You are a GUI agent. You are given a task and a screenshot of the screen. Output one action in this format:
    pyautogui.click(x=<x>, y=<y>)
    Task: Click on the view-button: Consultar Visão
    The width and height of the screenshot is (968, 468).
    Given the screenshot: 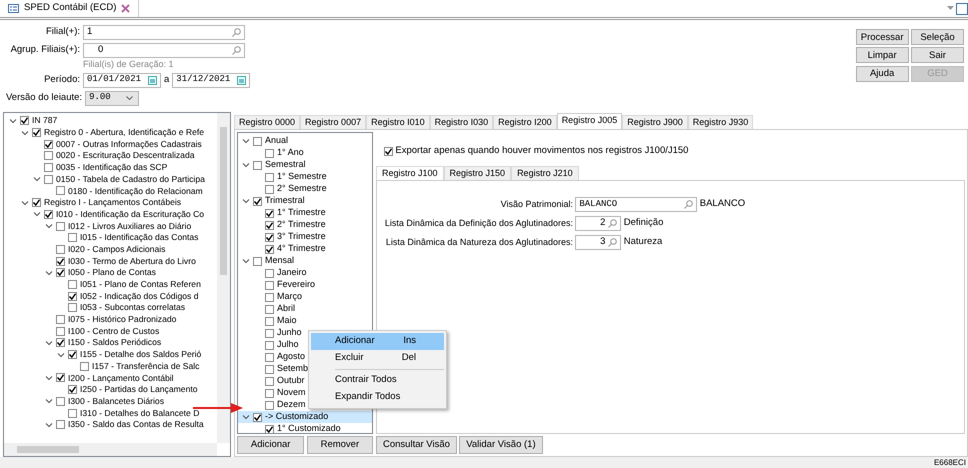 What is the action you would take?
    pyautogui.click(x=416, y=445)
    